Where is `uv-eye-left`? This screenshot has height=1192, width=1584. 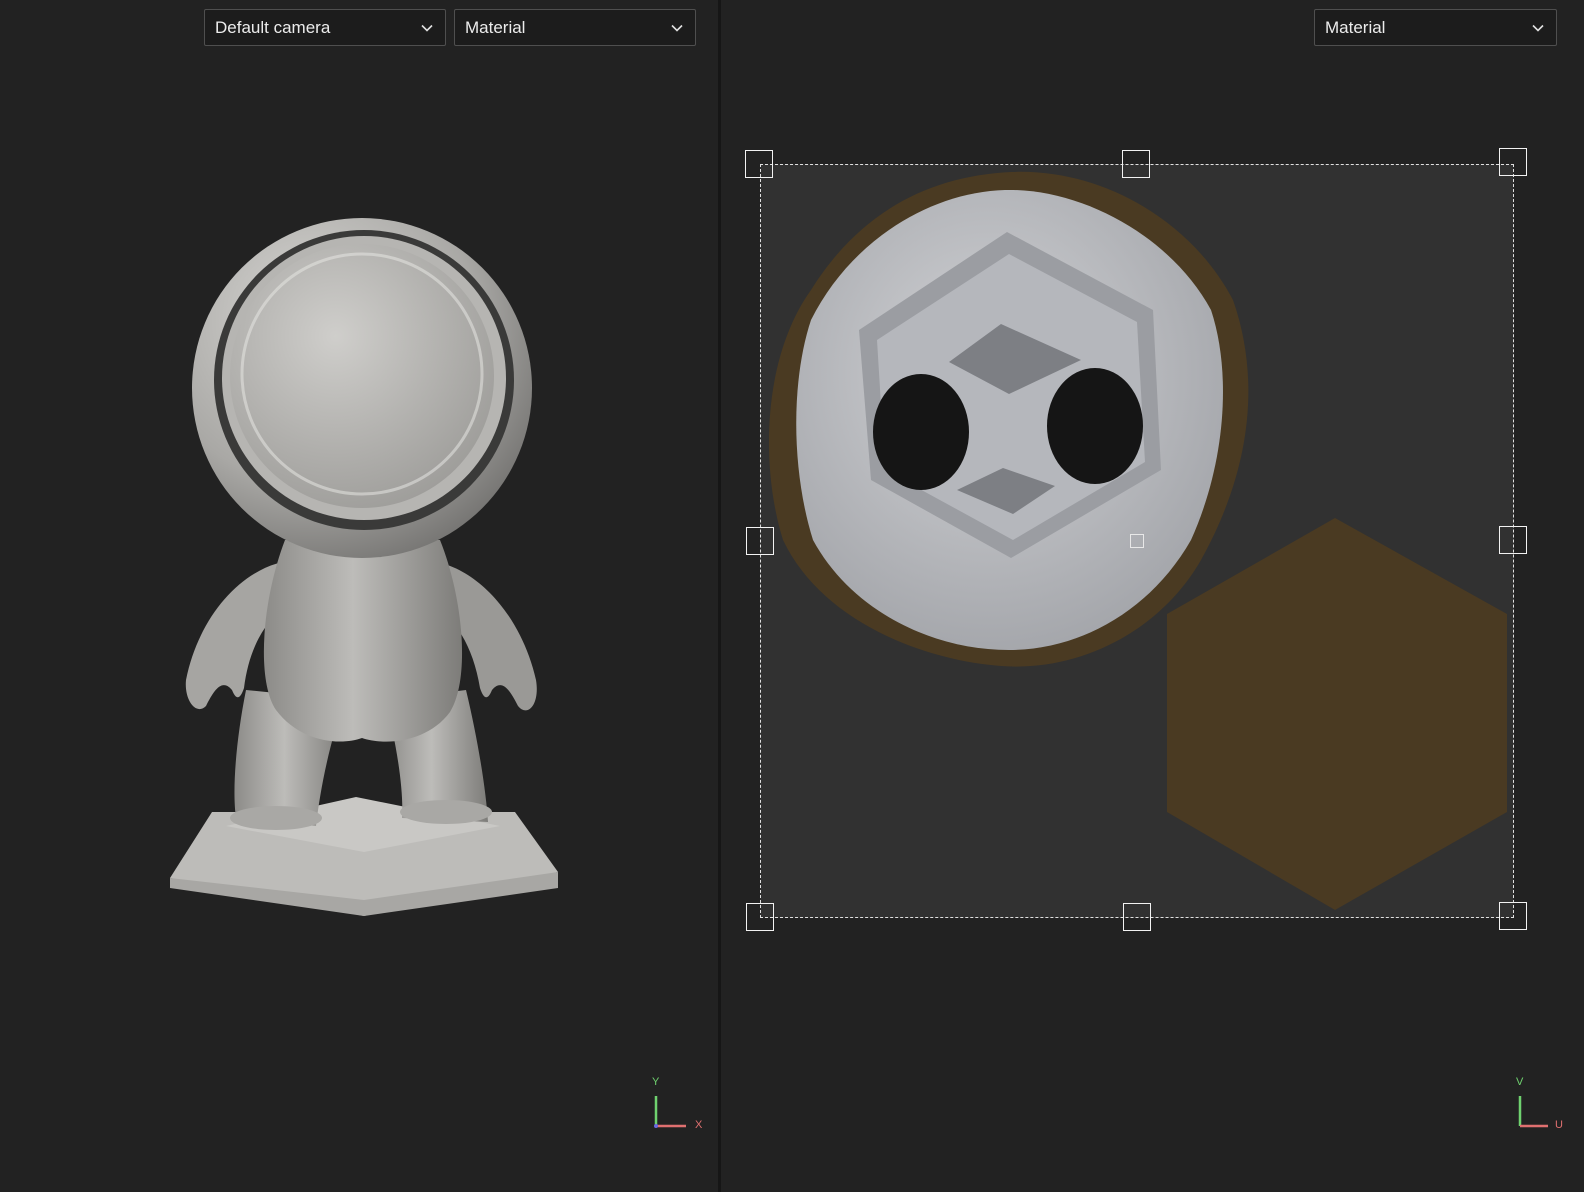 uv-eye-left is located at coordinates (921, 432).